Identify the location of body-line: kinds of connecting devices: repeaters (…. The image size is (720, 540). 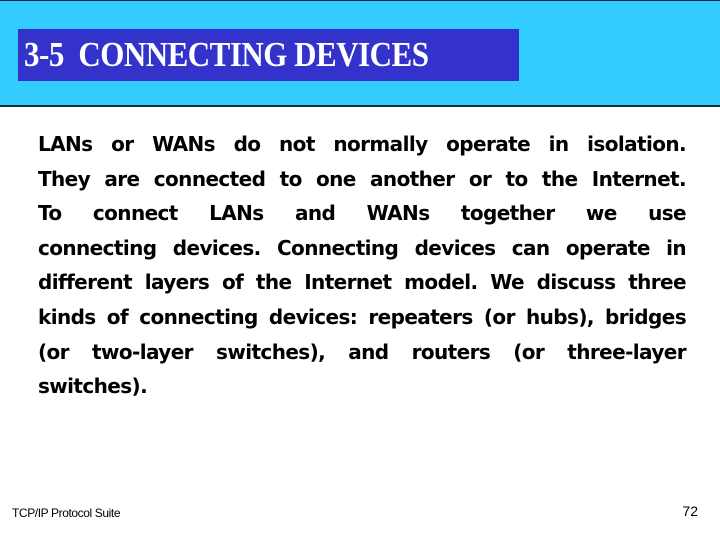
(362, 316).